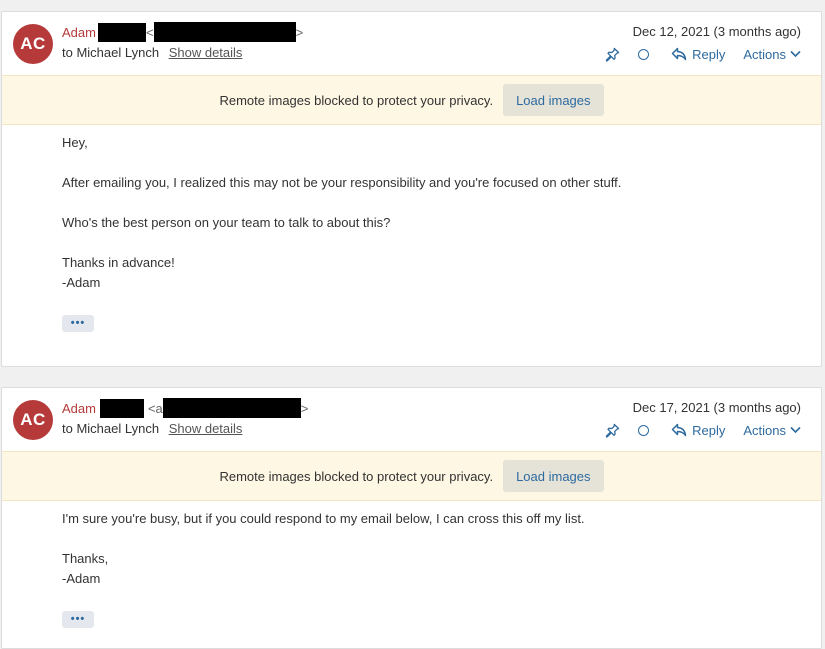 This screenshot has height=649, width=825. What do you see at coordinates (118, 262) in the screenshot?
I see `body-line: Thanks in advance!` at bounding box center [118, 262].